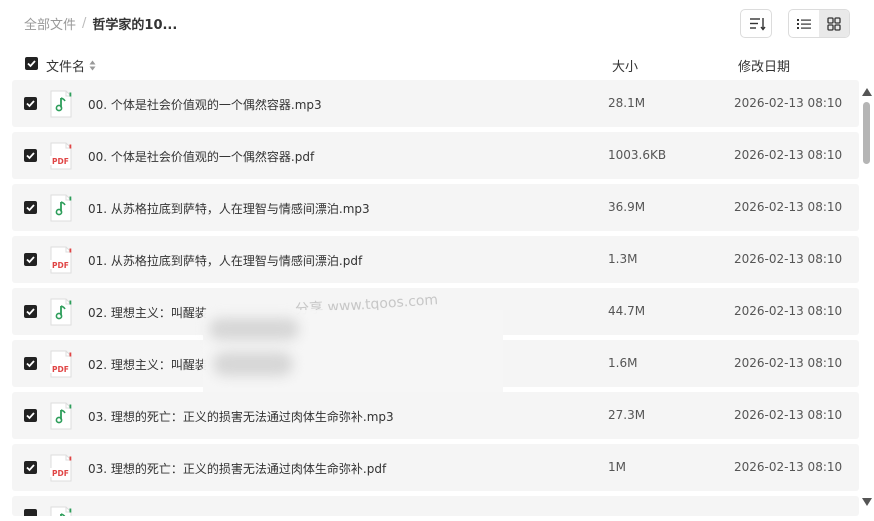  What do you see at coordinates (627, 311) in the screenshot?
I see `file-size: 44.7M` at bounding box center [627, 311].